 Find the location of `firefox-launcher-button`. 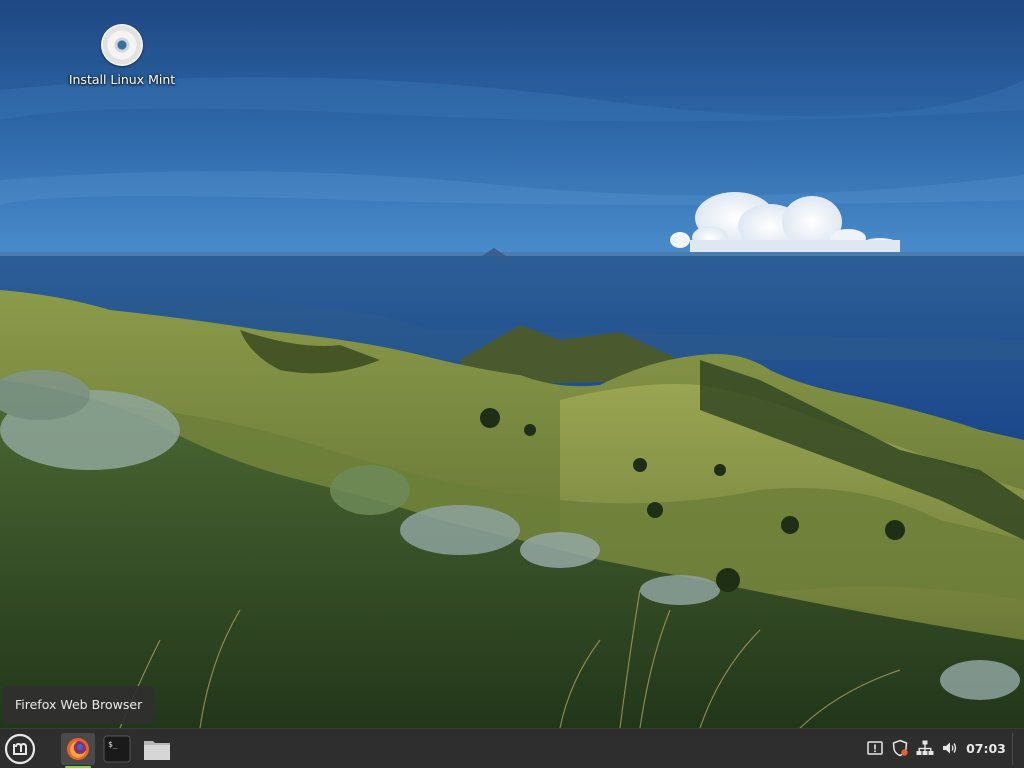

firefox-launcher-button is located at coordinates (78, 750).